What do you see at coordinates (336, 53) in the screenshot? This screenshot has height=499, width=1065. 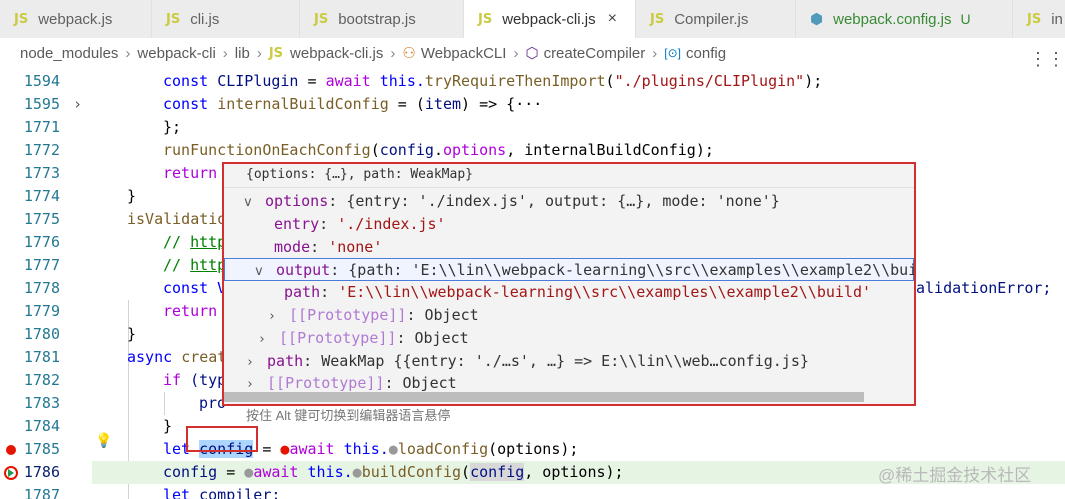 I see `breadcrumb-file: webpack-cli.js` at bounding box center [336, 53].